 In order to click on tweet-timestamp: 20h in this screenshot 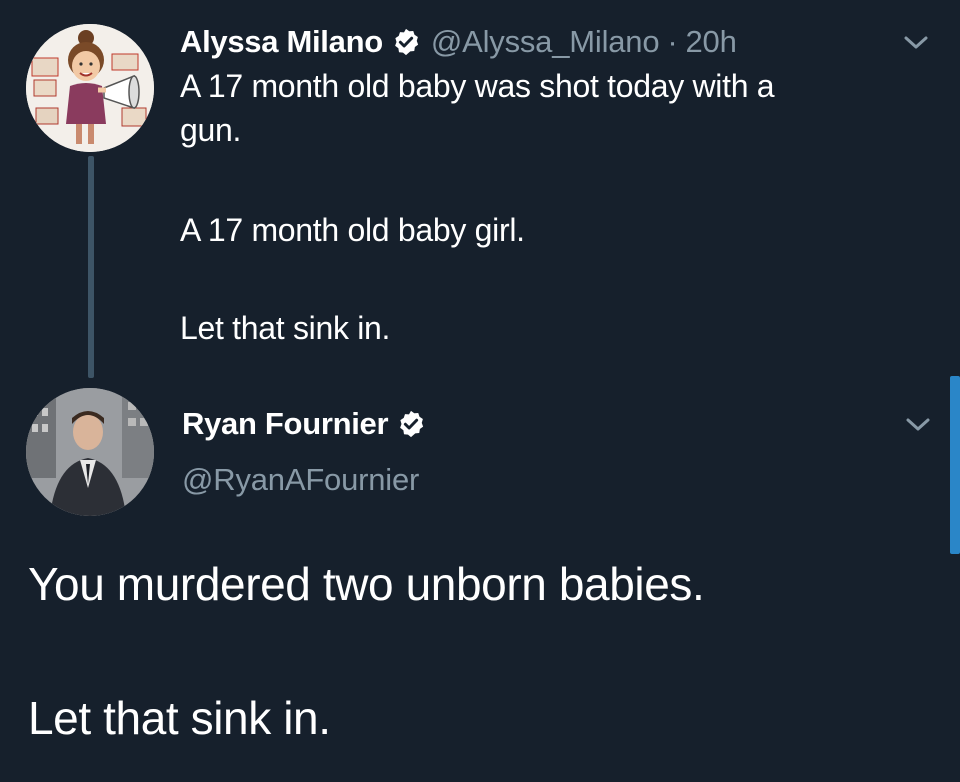, I will do `click(711, 42)`.